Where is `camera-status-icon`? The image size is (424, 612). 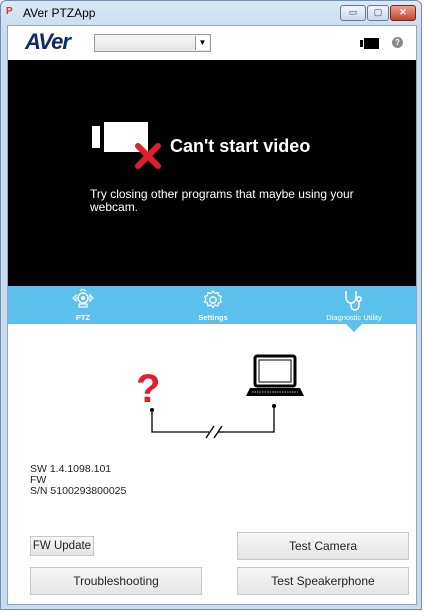
camera-status-icon is located at coordinates (370, 43).